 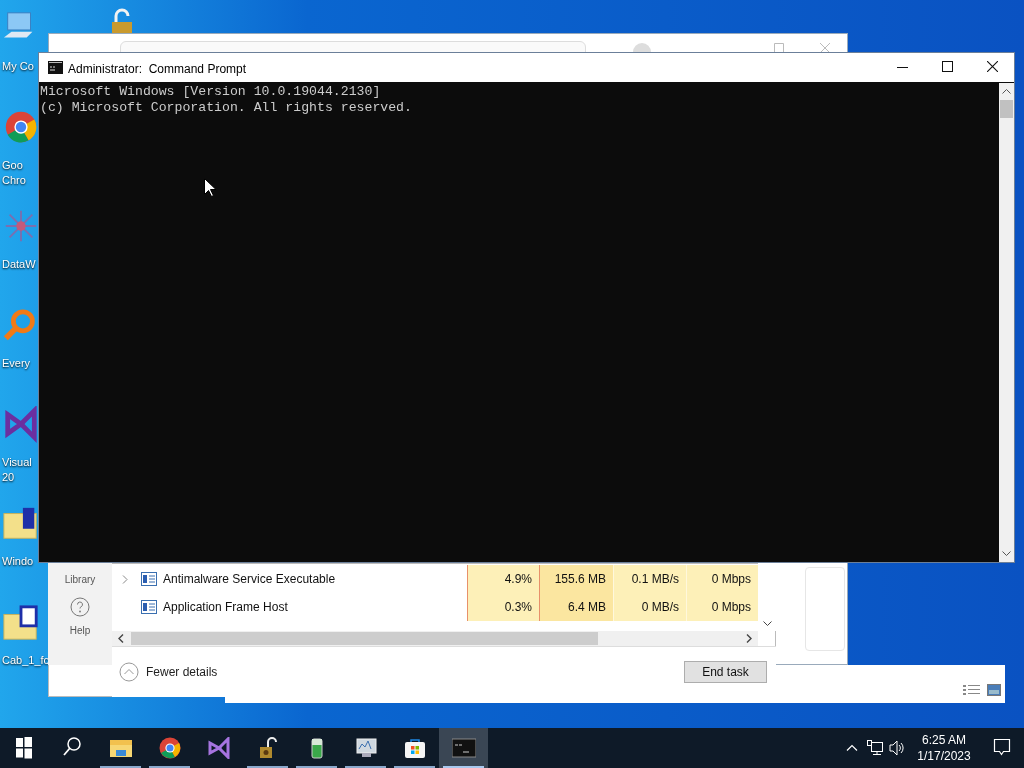 What do you see at coordinates (14, 180) in the screenshot?
I see `icon-label: Chro` at bounding box center [14, 180].